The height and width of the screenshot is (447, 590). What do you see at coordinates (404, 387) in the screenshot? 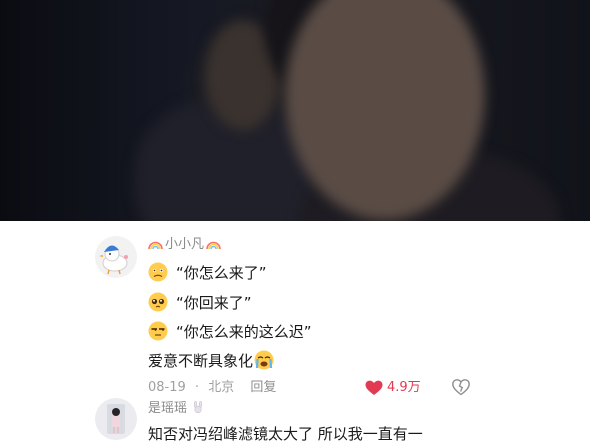
I see `like-count: 4.9万` at bounding box center [404, 387].